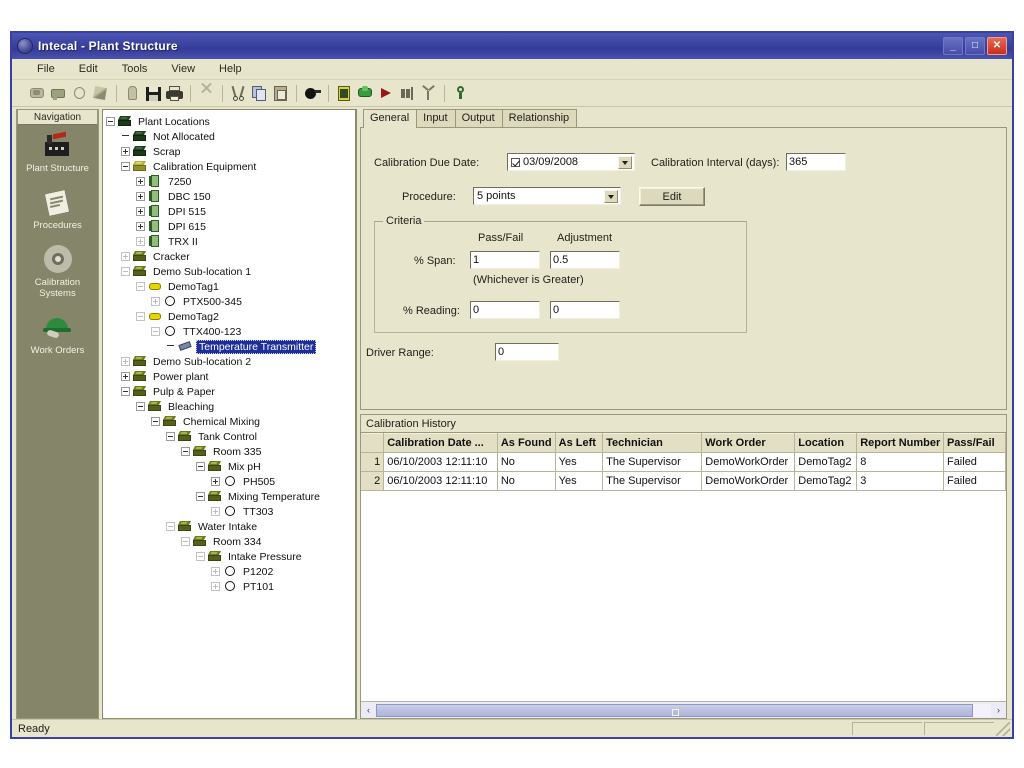 The width and height of the screenshot is (1024, 768). Describe the element at coordinates (579, 443) in the screenshot. I see `column-header: As Left` at that location.